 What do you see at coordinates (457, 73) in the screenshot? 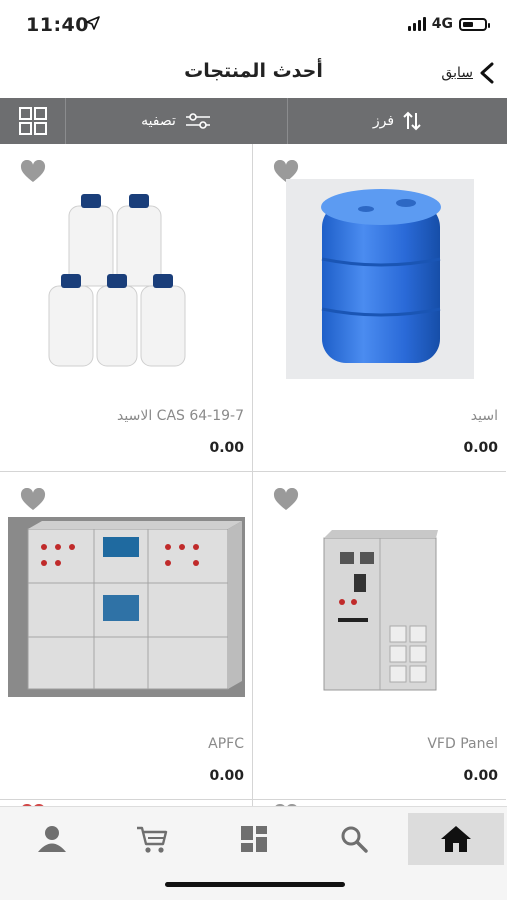
I see `back-label: سابق` at bounding box center [457, 73].